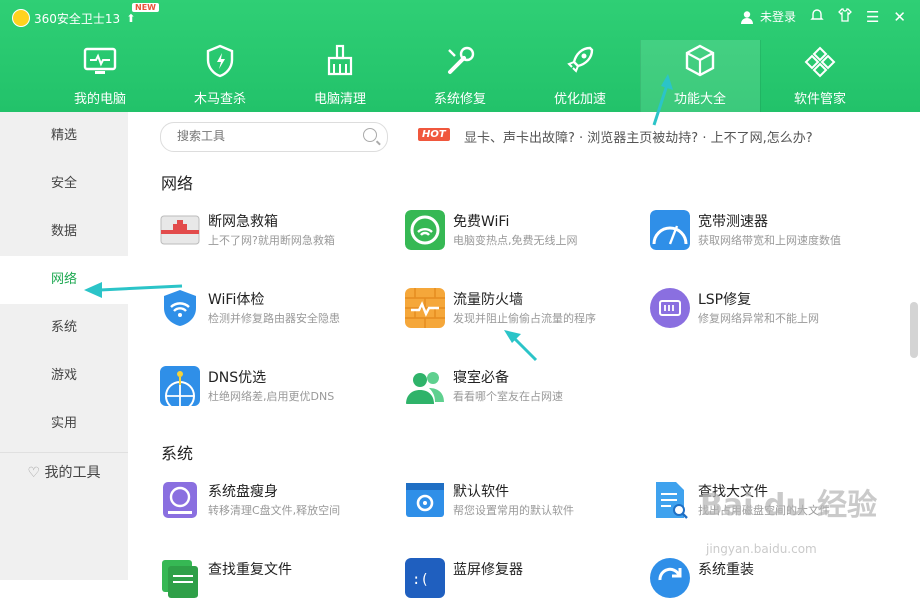  Describe the element at coordinates (760, 76) in the screenshot. I see `nav-divider` at that location.